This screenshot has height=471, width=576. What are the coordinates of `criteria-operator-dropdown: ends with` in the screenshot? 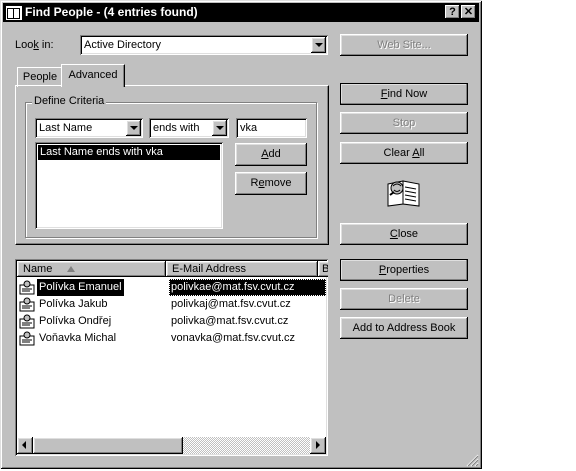 It's located at (189, 128).